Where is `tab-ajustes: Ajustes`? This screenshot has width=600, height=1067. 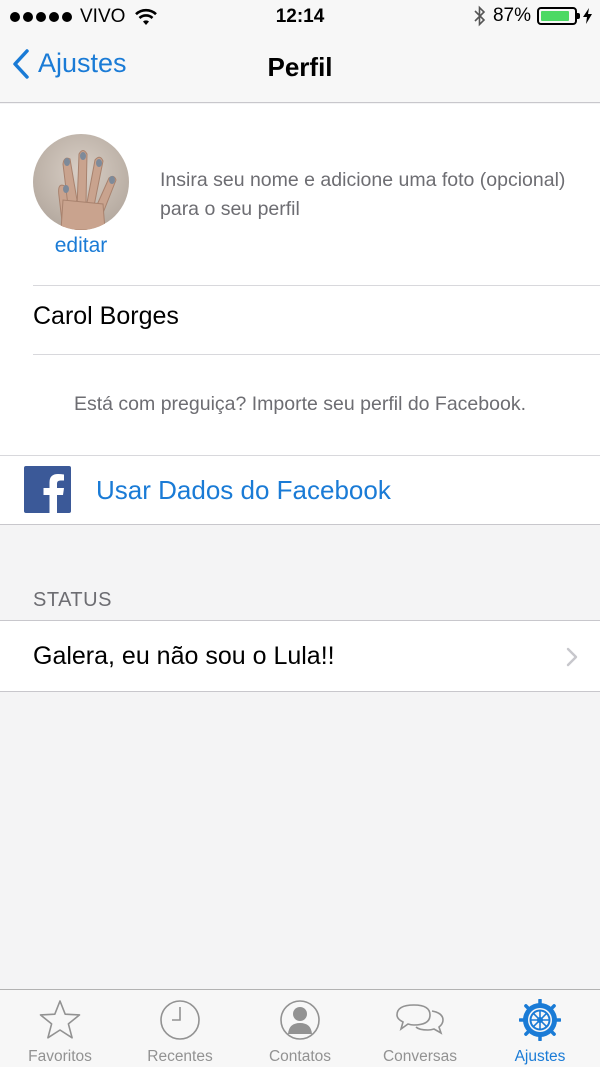 tab-ajustes: Ajustes is located at coordinates (540, 1028).